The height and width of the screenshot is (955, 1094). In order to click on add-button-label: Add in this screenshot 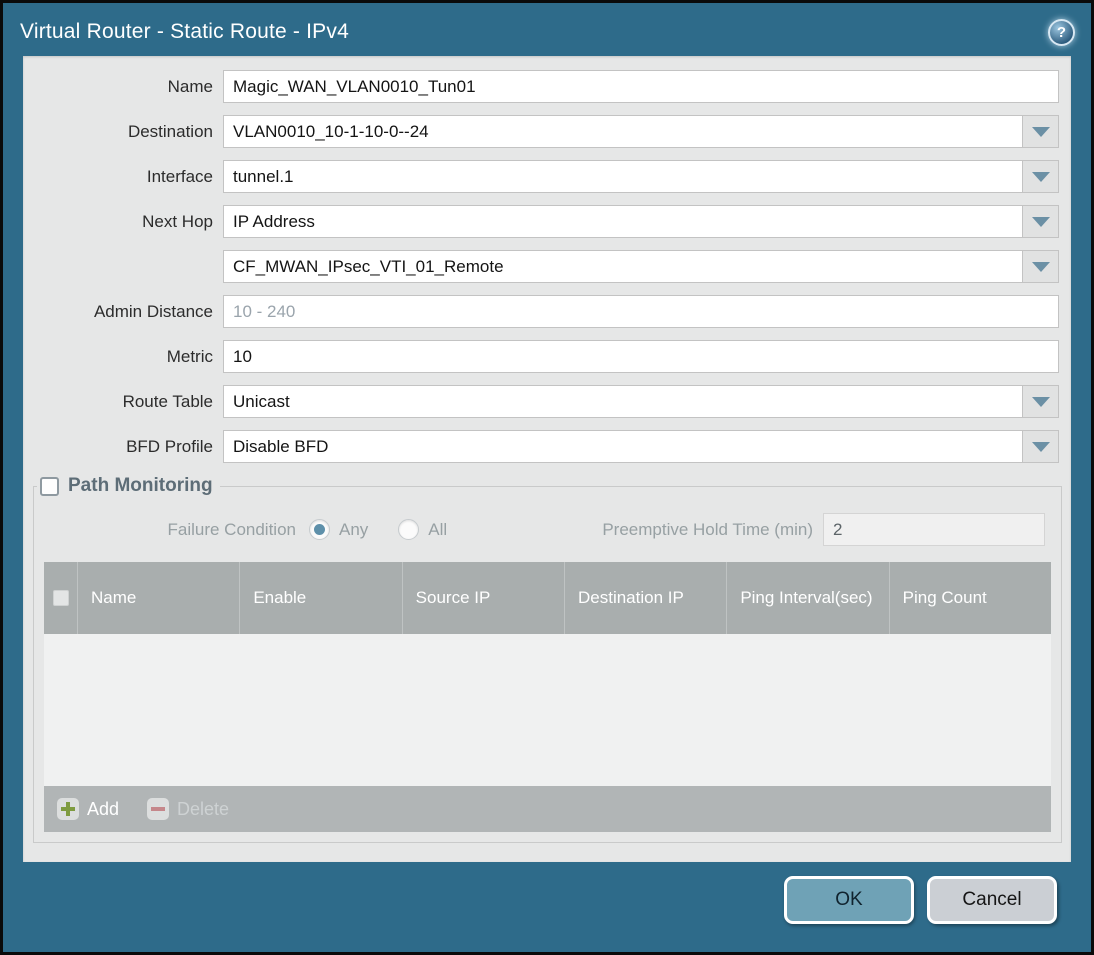, I will do `click(103, 808)`.